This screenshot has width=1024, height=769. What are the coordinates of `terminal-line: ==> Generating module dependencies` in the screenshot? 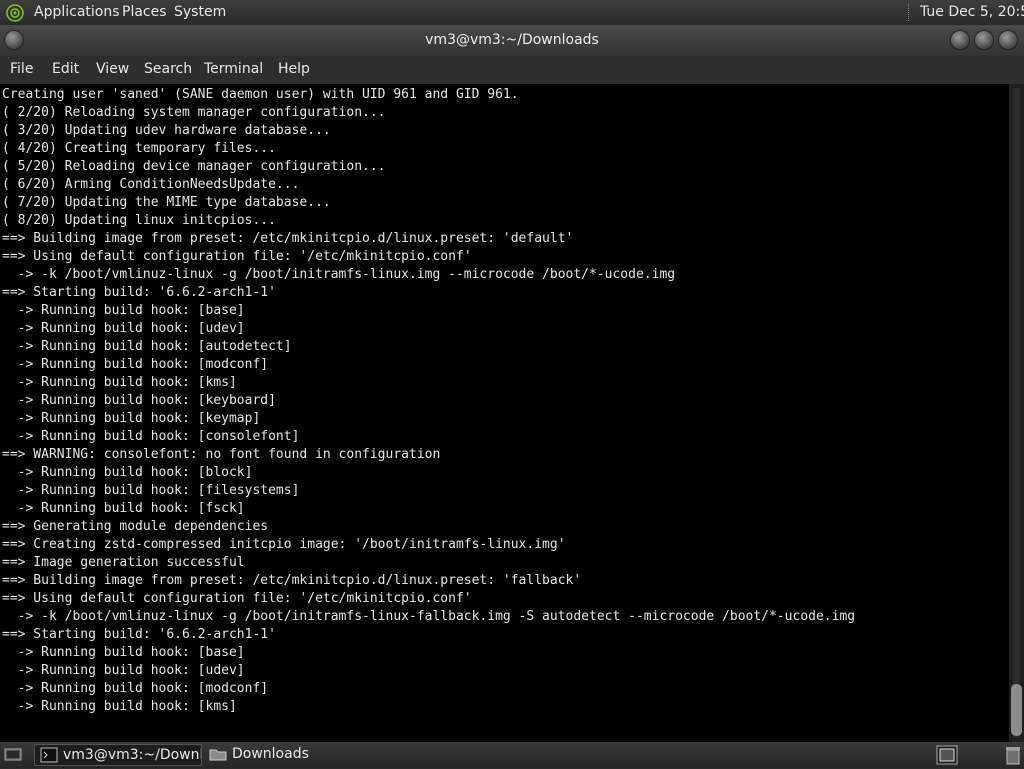 It's located at (135, 526).